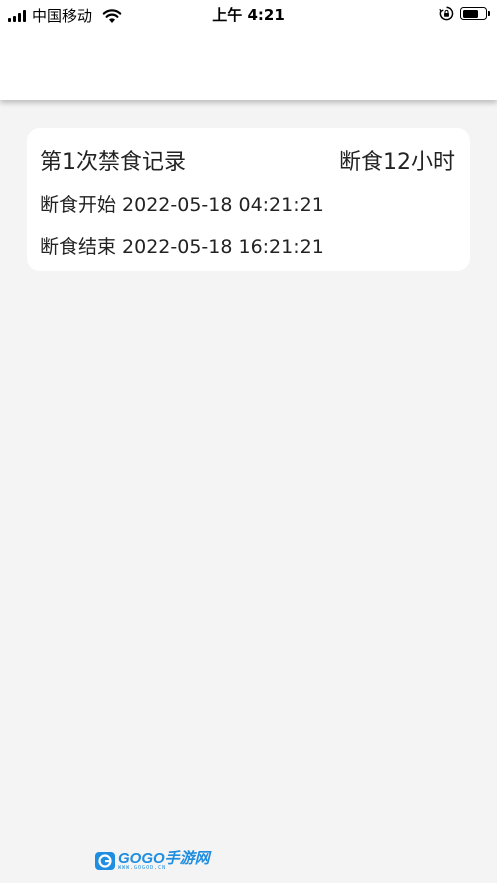  Describe the element at coordinates (470, 13) in the screenshot. I see `battery-level` at that location.